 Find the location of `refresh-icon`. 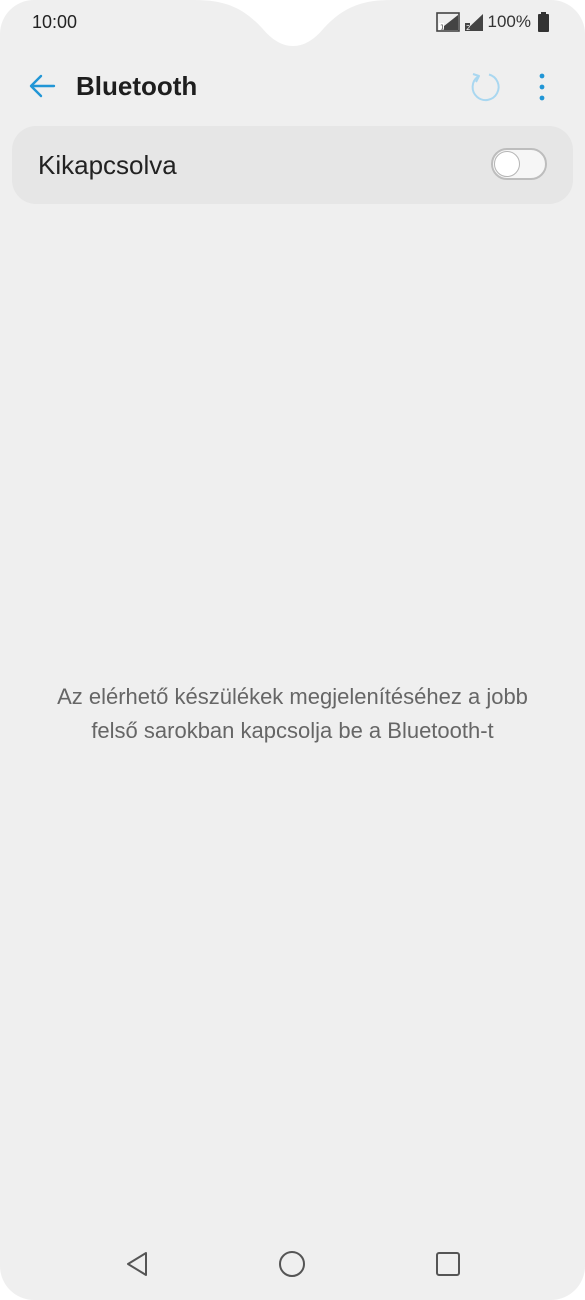

refresh-icon is located at coordinates (485, 87).